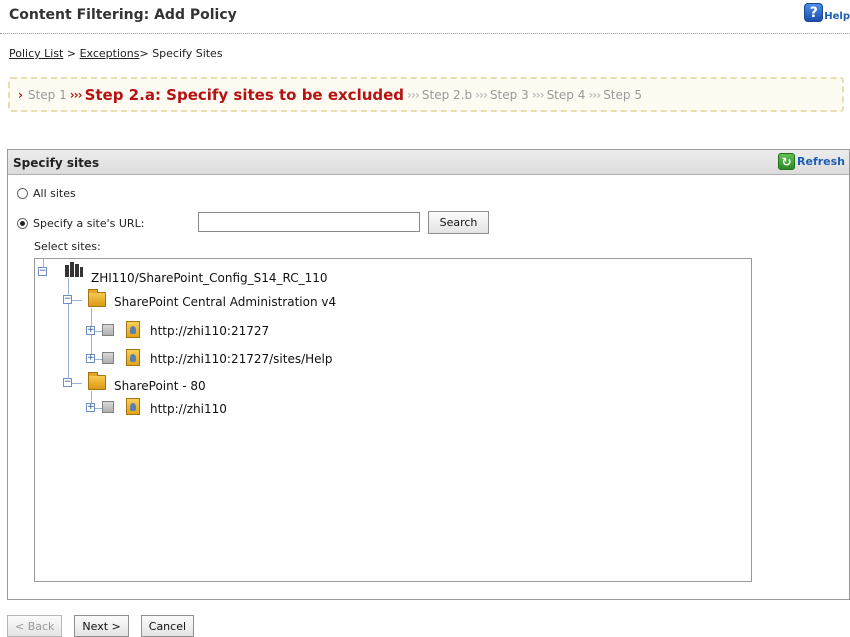 This screenshot has height=637, width=850. I want to click on panel-title: Specify sites, so click(56, 163).